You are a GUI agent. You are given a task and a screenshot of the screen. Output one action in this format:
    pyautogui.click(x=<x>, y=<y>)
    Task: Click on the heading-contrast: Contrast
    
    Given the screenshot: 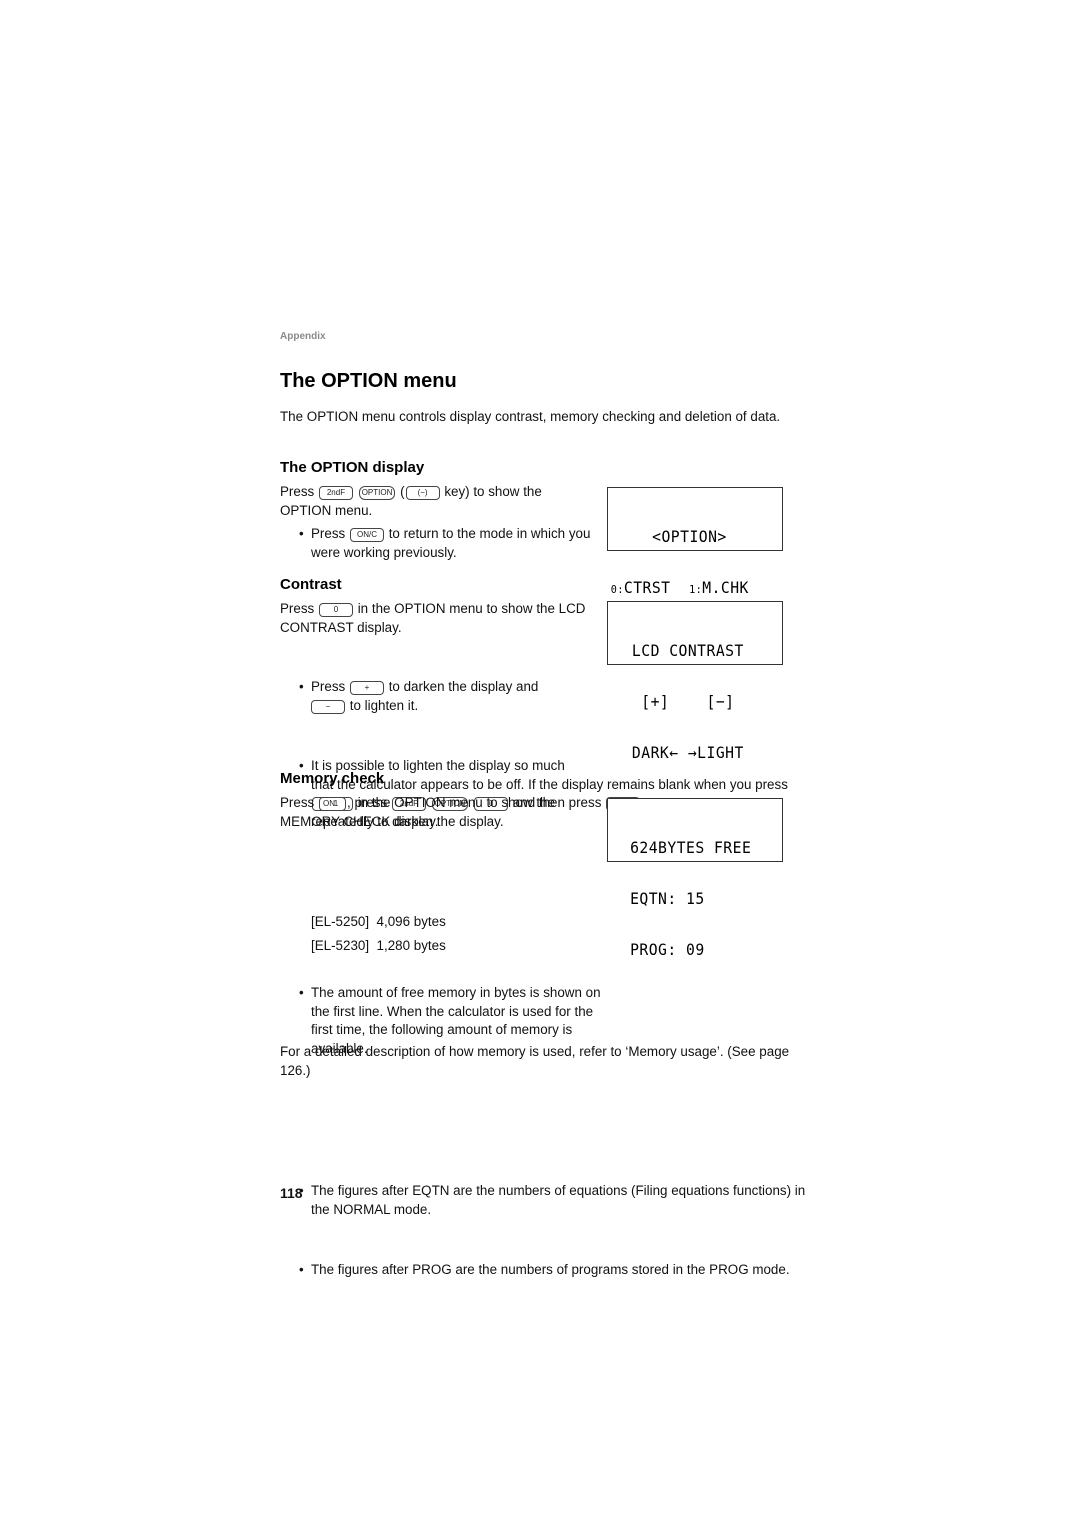 What is the action you would take?
    pyautogui.click(x=311, y=584)
    